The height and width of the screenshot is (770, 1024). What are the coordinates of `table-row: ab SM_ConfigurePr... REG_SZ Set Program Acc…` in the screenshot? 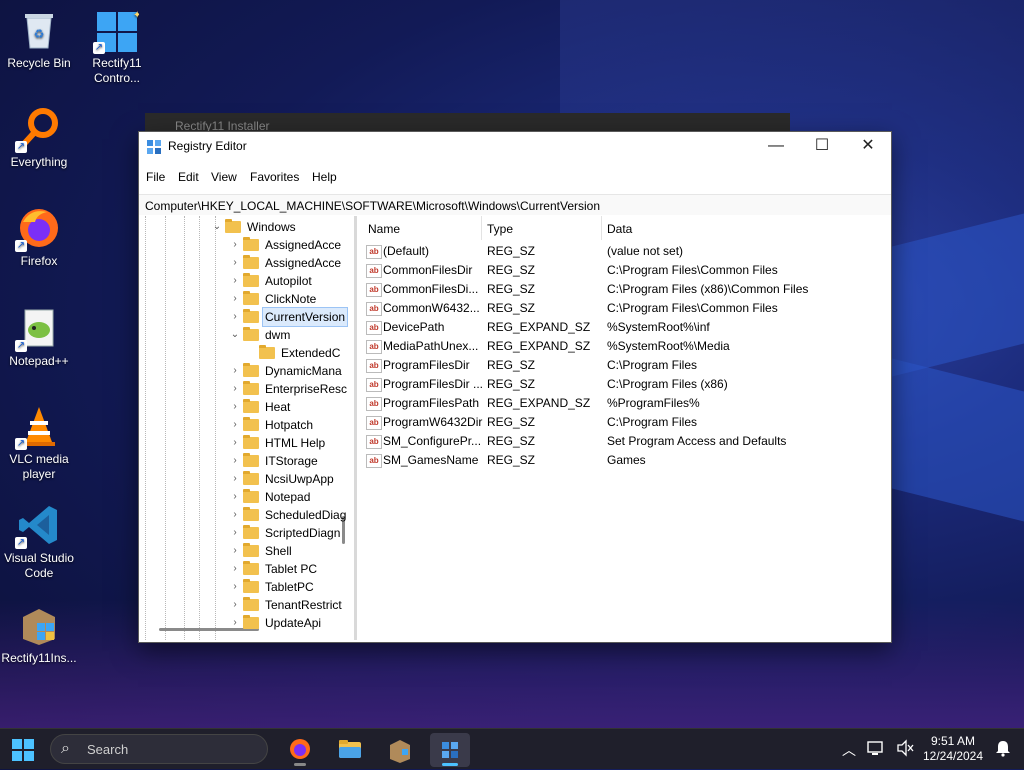 It's located at (625, 441).